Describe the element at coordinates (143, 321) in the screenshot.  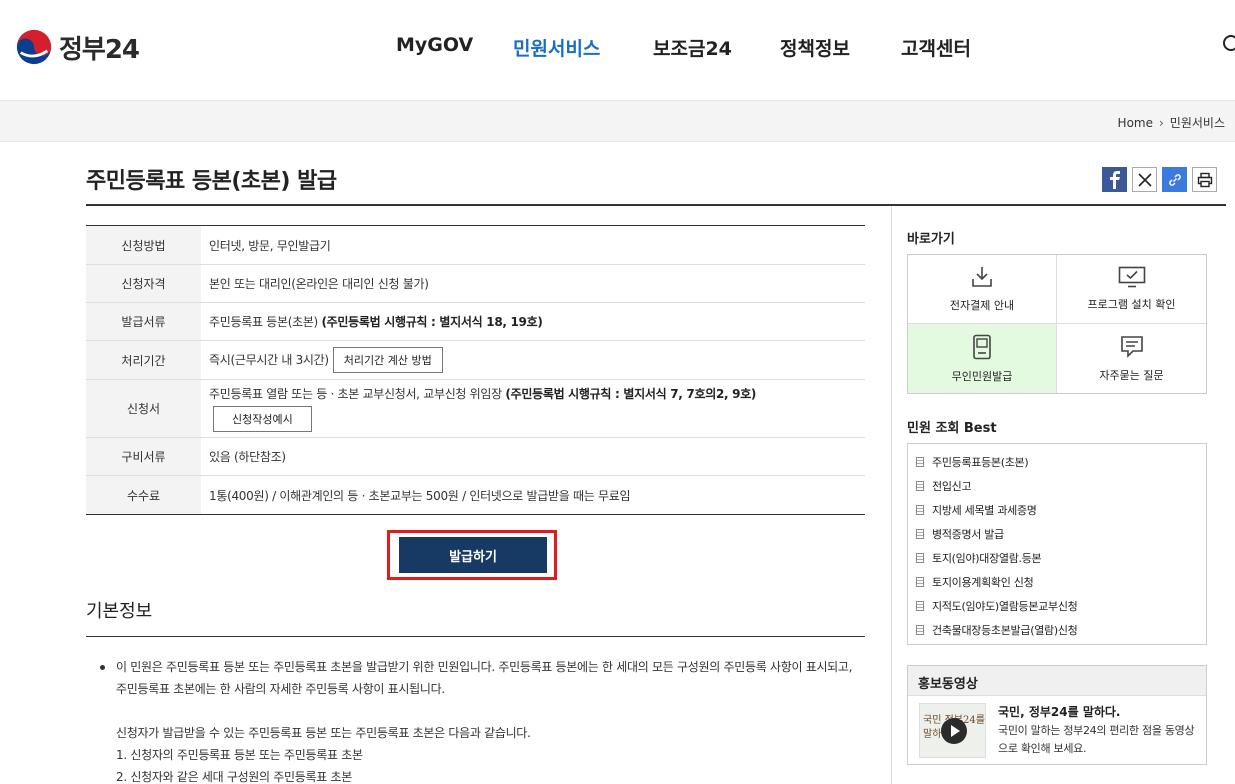
I see `row-label: 발급서류` at that location.